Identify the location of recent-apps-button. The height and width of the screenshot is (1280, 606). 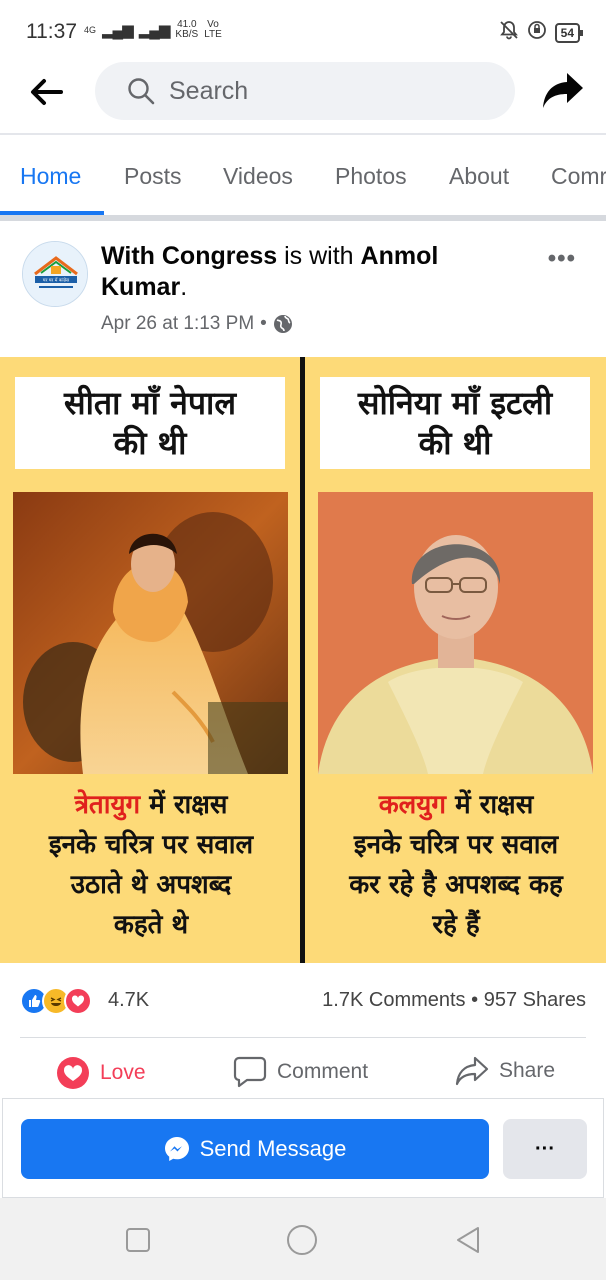
(138, 1240).